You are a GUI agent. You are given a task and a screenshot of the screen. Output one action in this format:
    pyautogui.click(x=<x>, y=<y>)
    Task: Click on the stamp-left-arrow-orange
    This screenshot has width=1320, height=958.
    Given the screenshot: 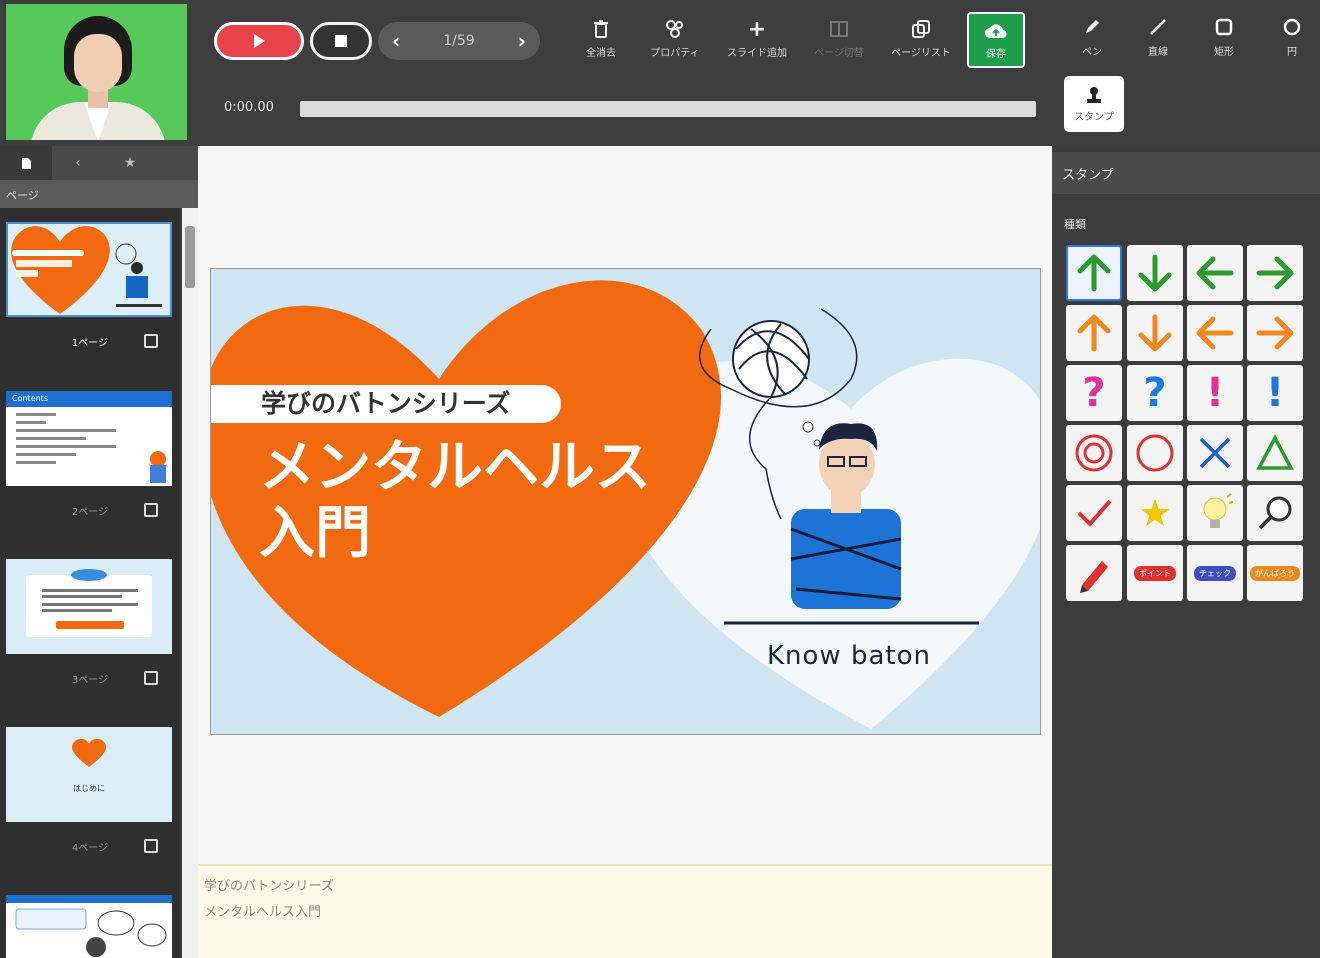 What is the action you would take?
    pyautogui.click(x=1215, y=333)
    